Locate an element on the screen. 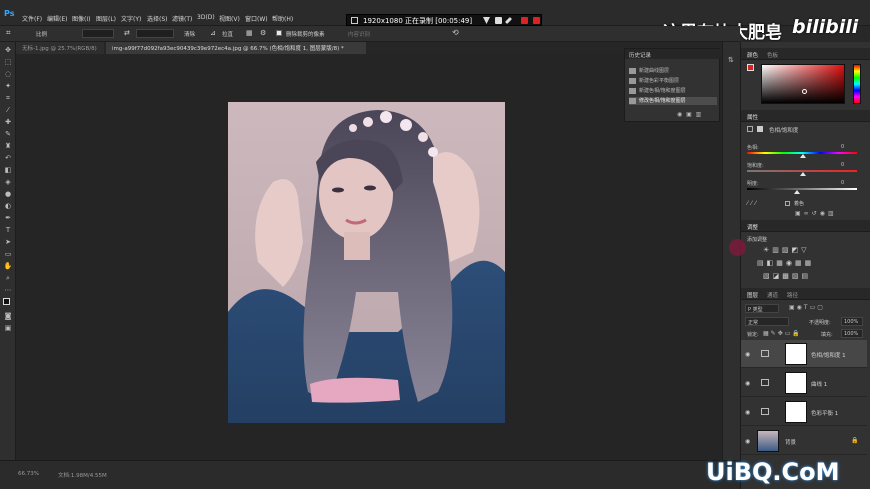 The width and height of the screenshot is (870, 489). foreground-swatch is located at coordinates (750, 67).